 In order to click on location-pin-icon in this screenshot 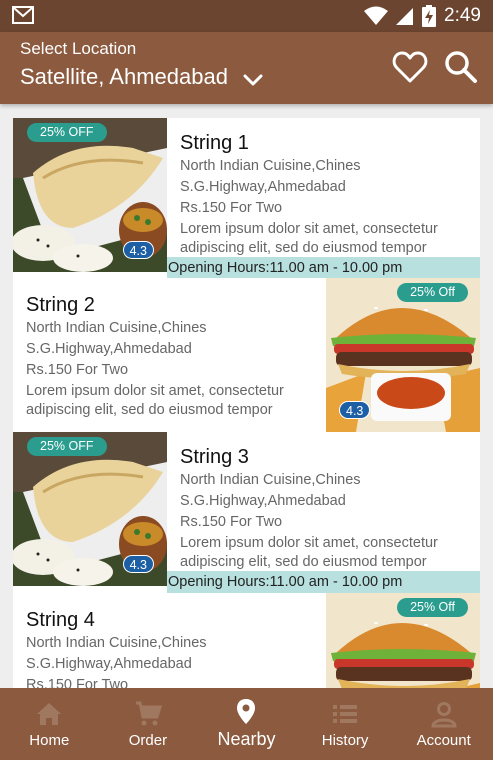, I will do `click(246, 711)`.